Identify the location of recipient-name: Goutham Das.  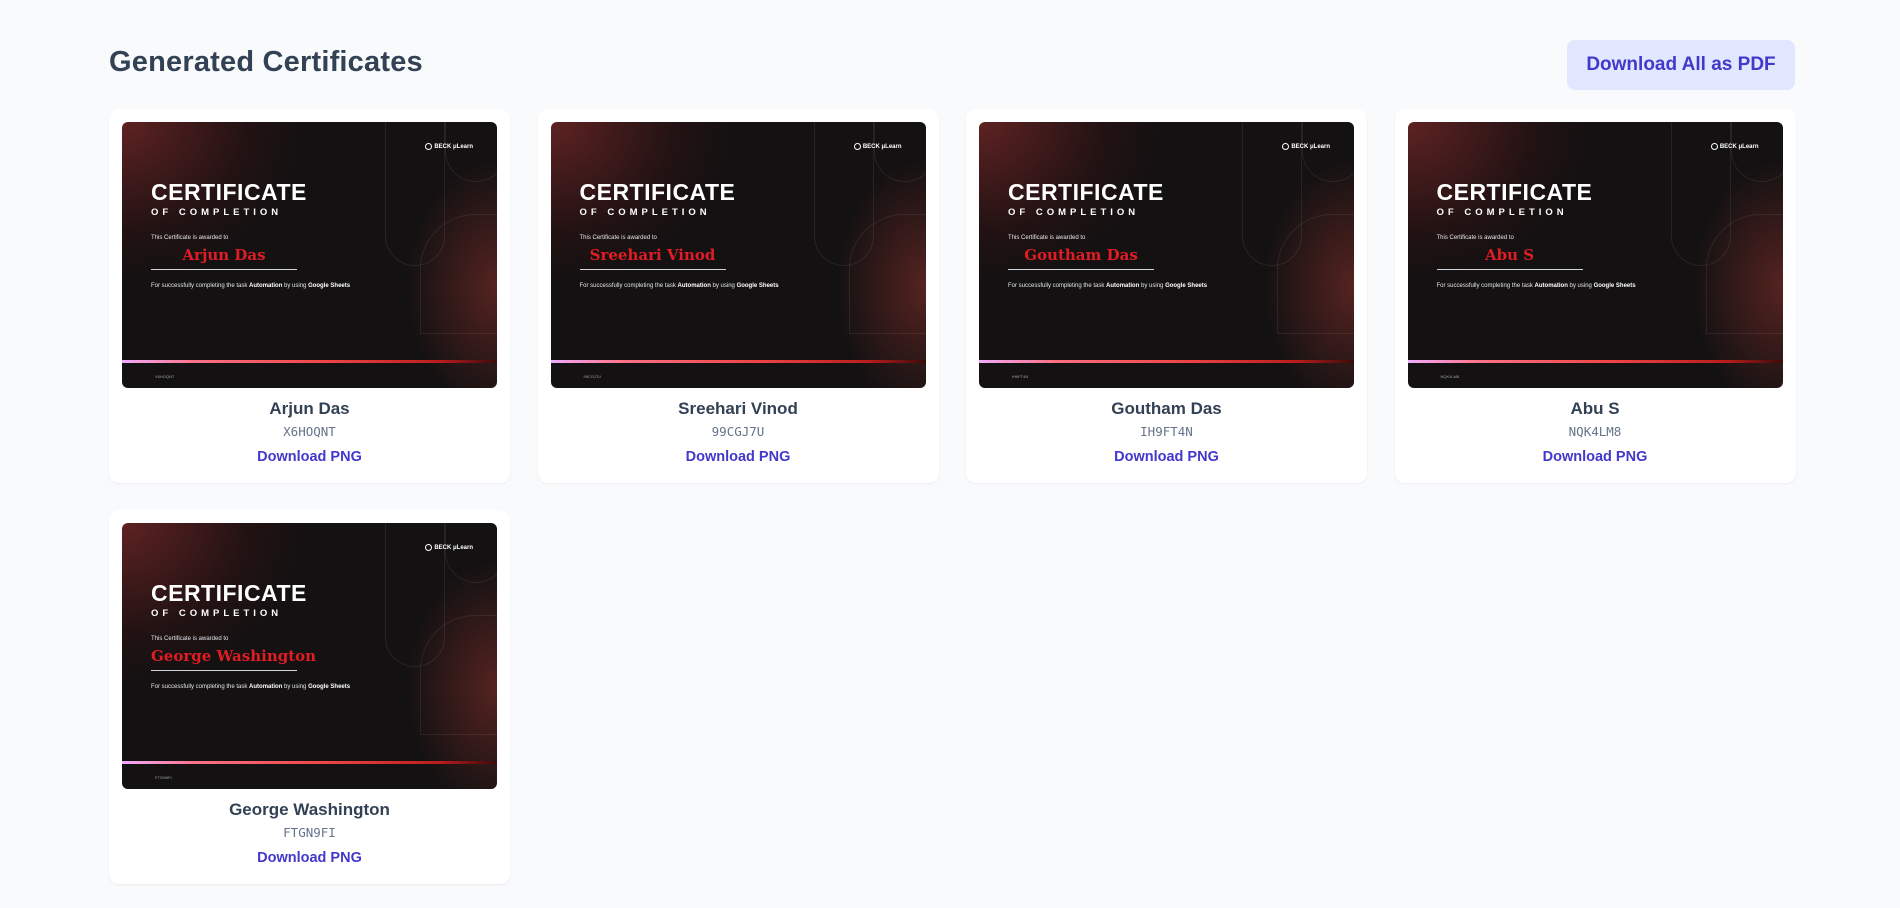
(1166, 408).